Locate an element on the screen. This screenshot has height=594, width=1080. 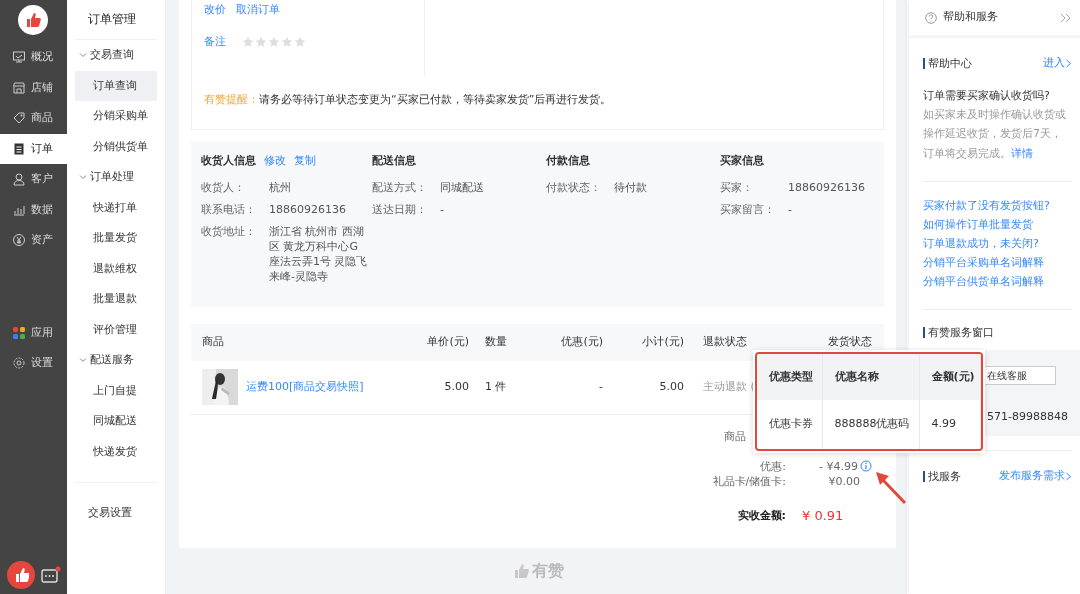
sidebar-item: 批量发货 is located at coordinates (115, 238).